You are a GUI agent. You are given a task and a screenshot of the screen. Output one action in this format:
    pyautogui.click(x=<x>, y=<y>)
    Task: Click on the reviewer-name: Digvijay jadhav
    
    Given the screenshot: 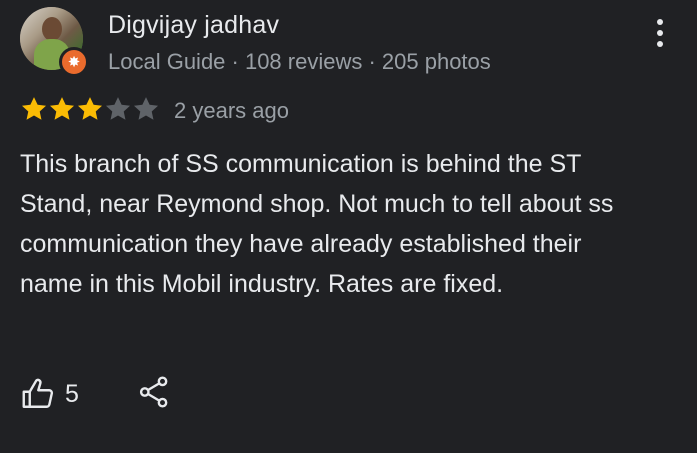 What is the action you would take?
    pyautogui.click(x=193, y=25)
    